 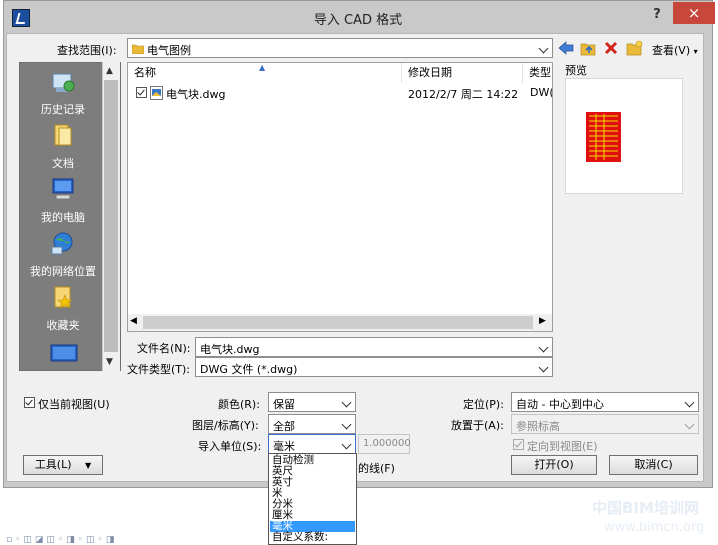 What do you see at coordinates (169, 50) in the screenshot?
I see `lookin-value: 电气图例` at bounding box center [169, 50].